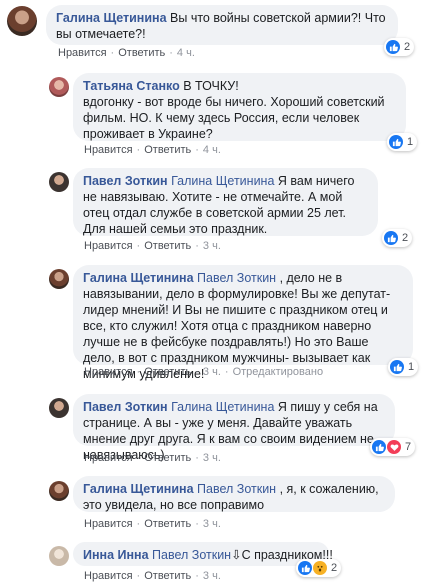 The image size is (438, 584). I want to click on comment-actions: Нравится · Ответить · 3 ч. · Отредактировано, so click(204, 372).